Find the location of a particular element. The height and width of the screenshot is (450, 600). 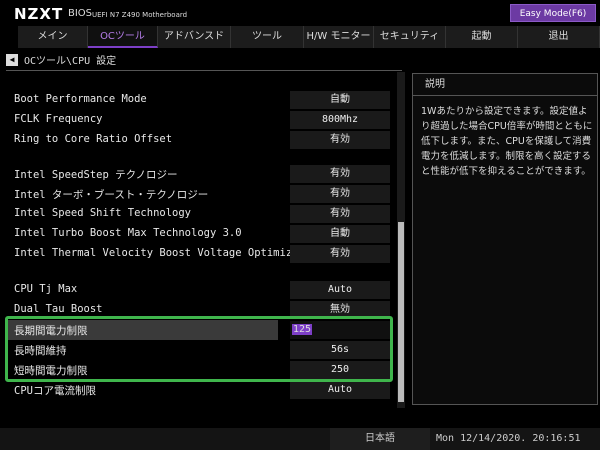

setting-row: Intel ターボ・ブースト・テクノロジー 有効 is located at coordinates (198, 194).